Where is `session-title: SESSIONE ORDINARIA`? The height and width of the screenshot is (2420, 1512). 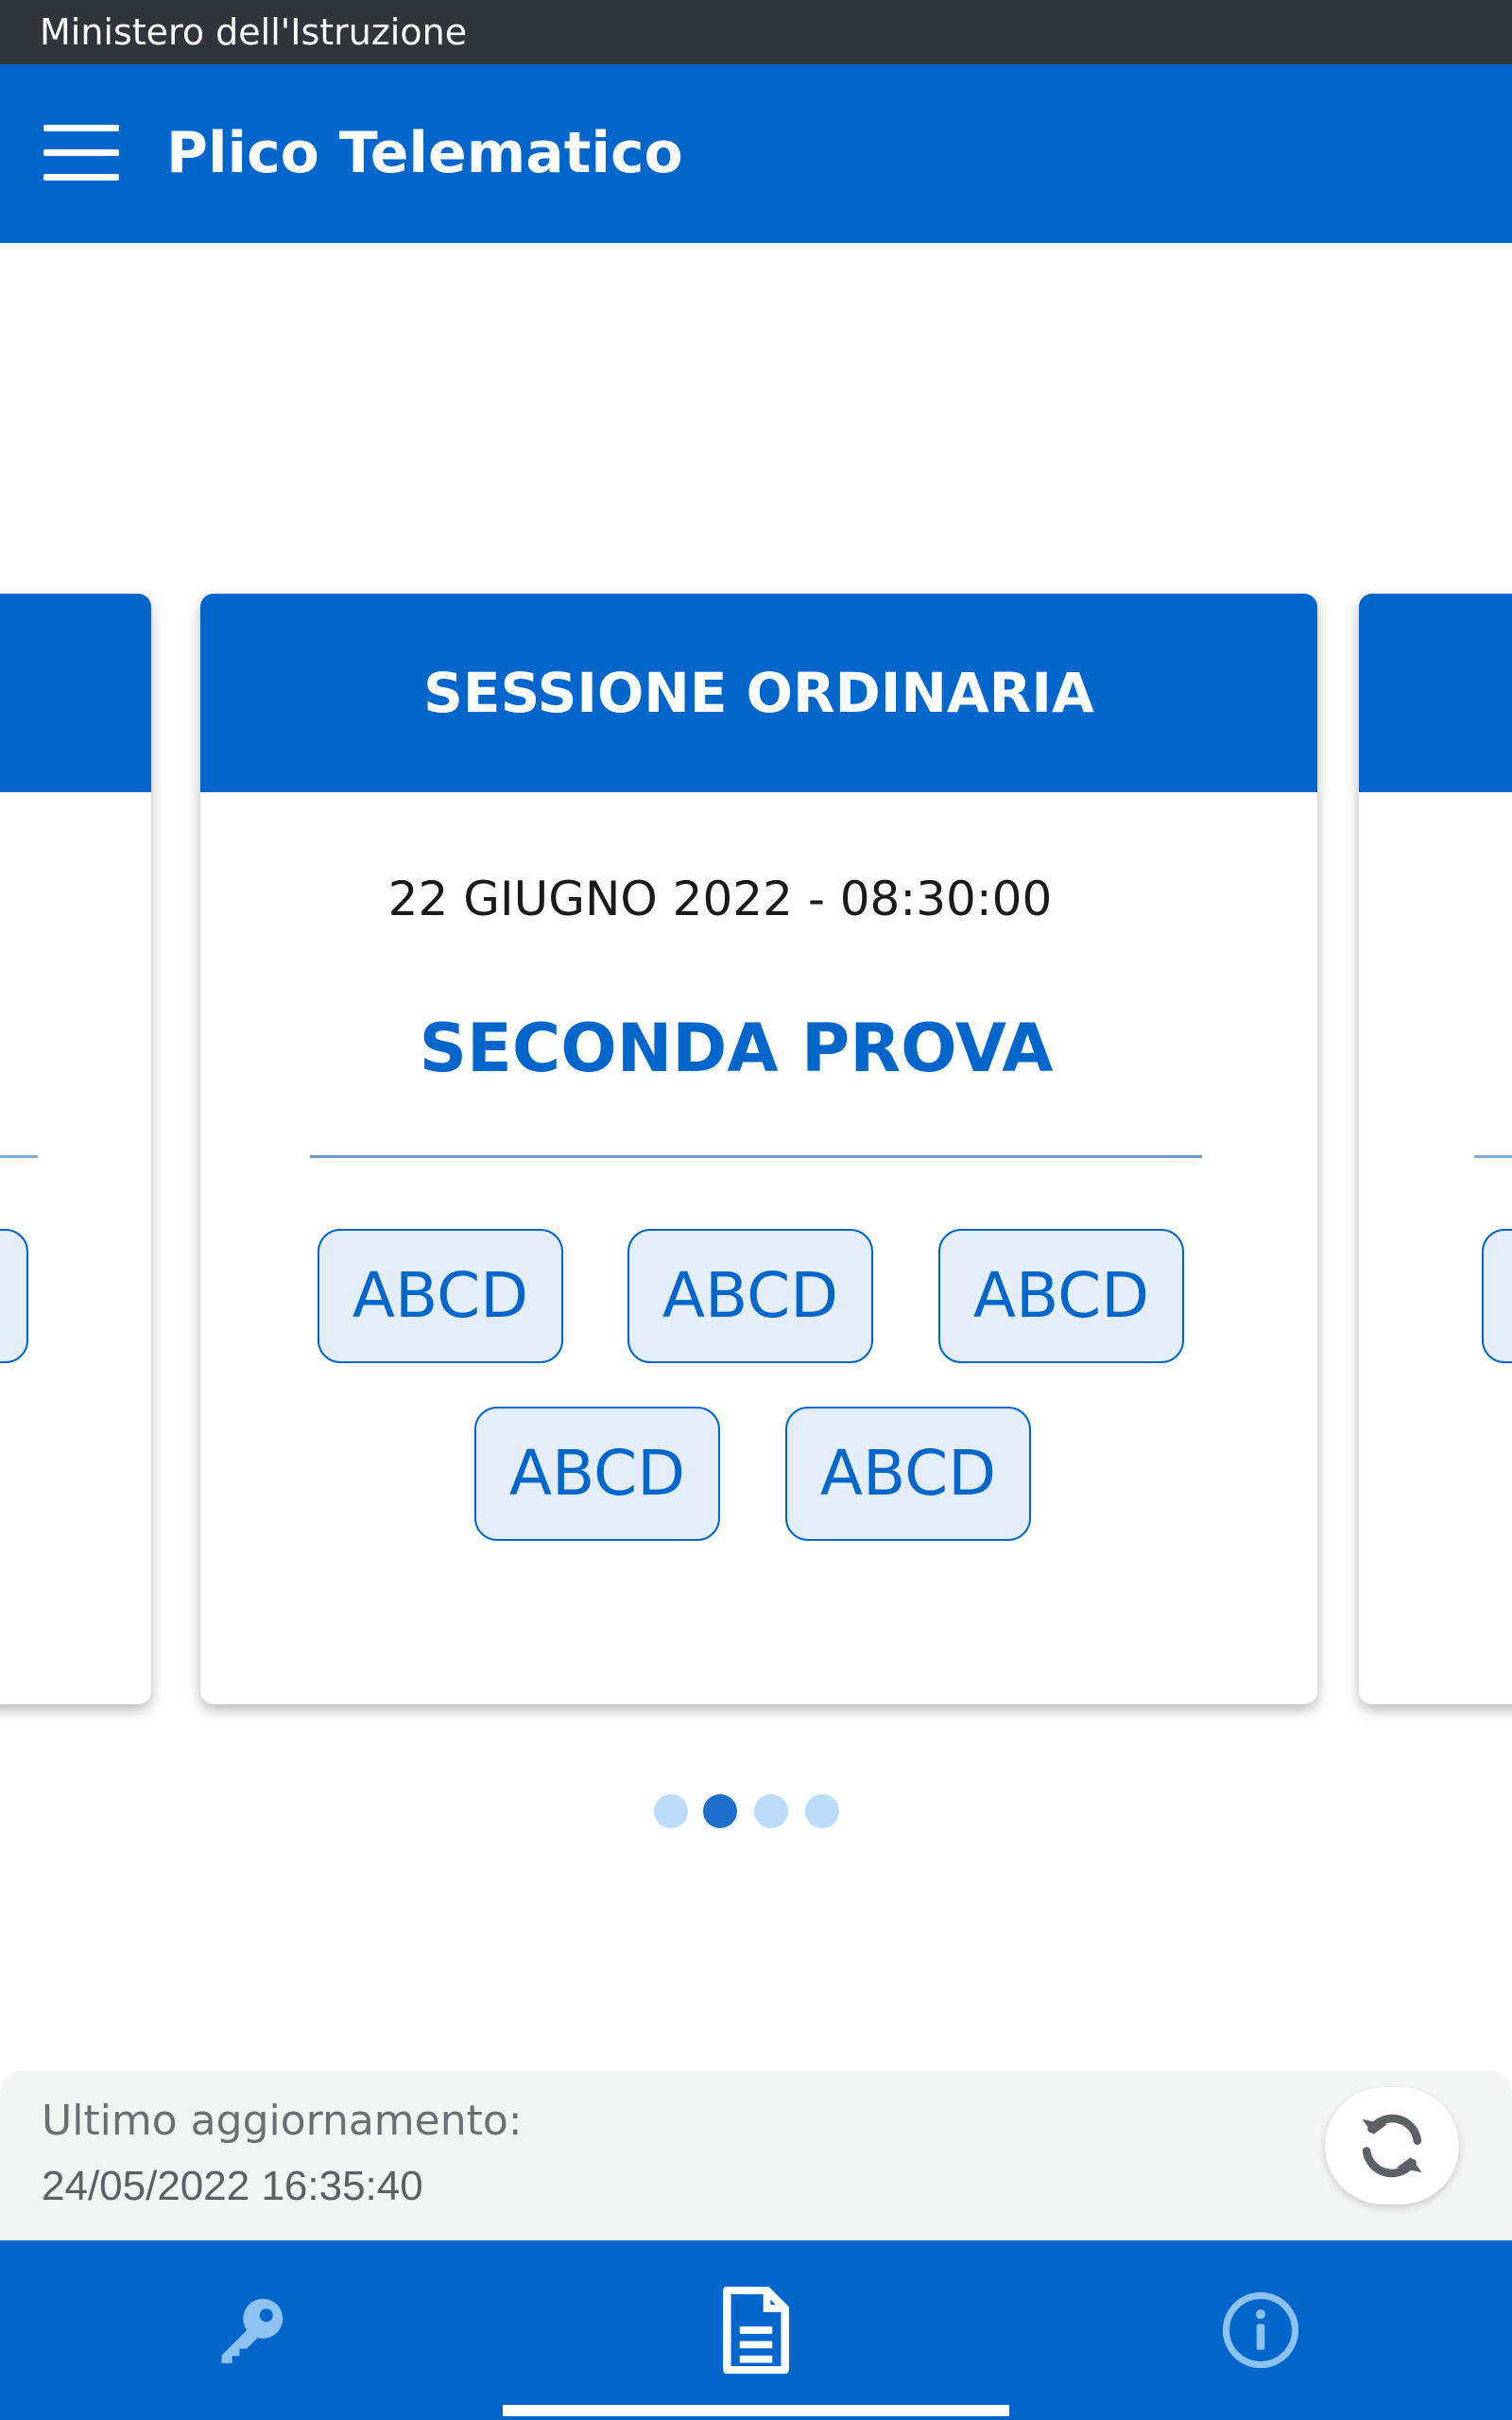
session-title: SESSIONE ORDINARIA is located at coordinates (758, 693).